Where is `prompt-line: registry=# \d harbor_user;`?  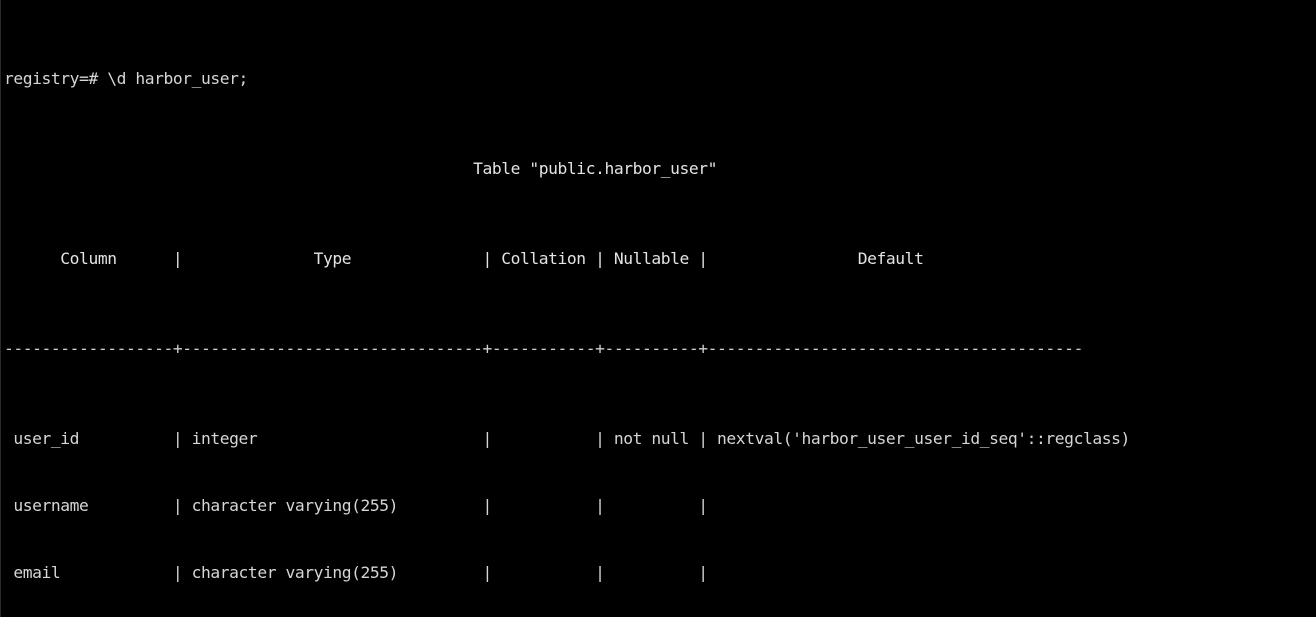
prompt-line: registry=# \d harbor_user; is located at coordinates (126, 79).